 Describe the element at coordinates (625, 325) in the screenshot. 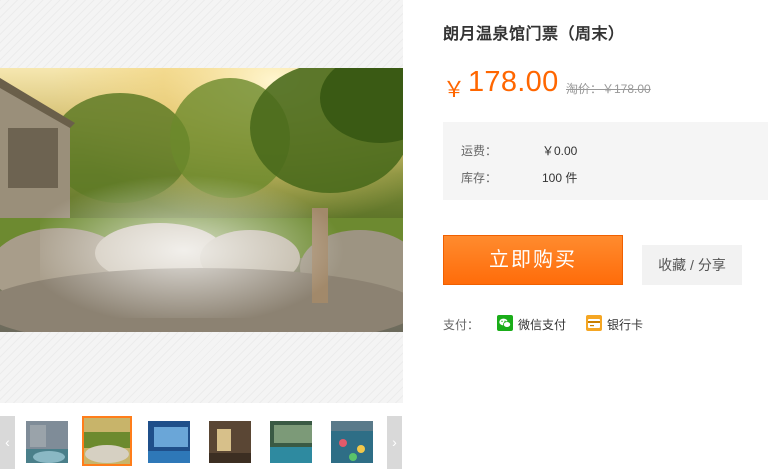

I see `bank-card-label: 银行卡` at that location.